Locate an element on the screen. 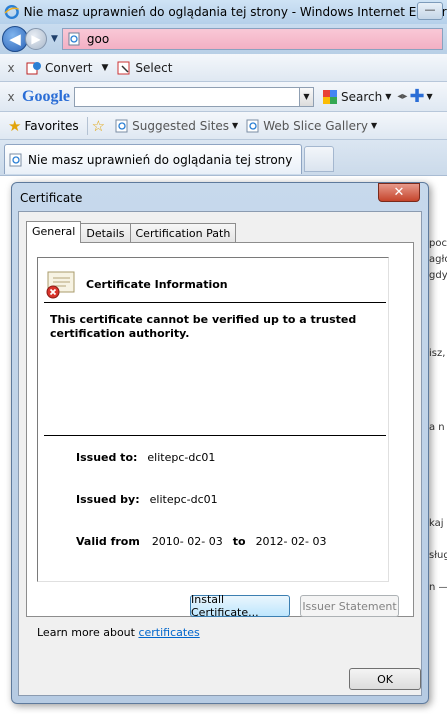 The width and height of the screenshot is (447, 714). forward-arrow-icon: ▶ is located at coordinates (36, 39).